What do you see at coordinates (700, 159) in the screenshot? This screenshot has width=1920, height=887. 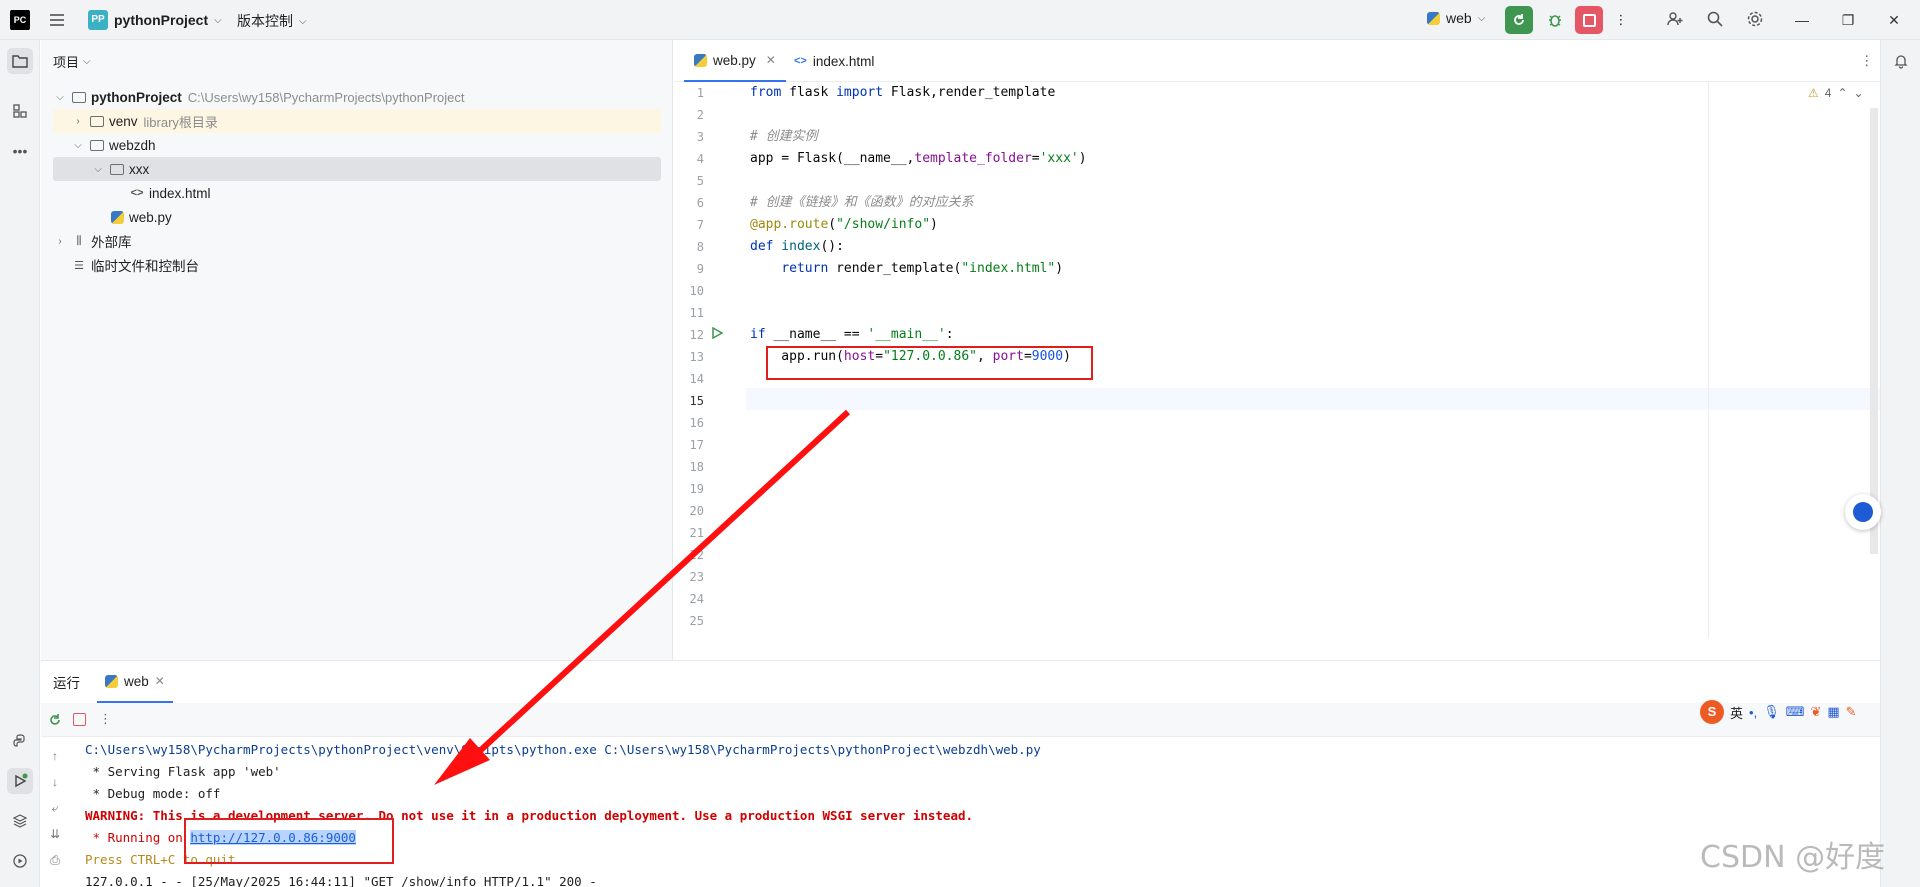 I see `line-number: 4` at bounding box center [700, 159].